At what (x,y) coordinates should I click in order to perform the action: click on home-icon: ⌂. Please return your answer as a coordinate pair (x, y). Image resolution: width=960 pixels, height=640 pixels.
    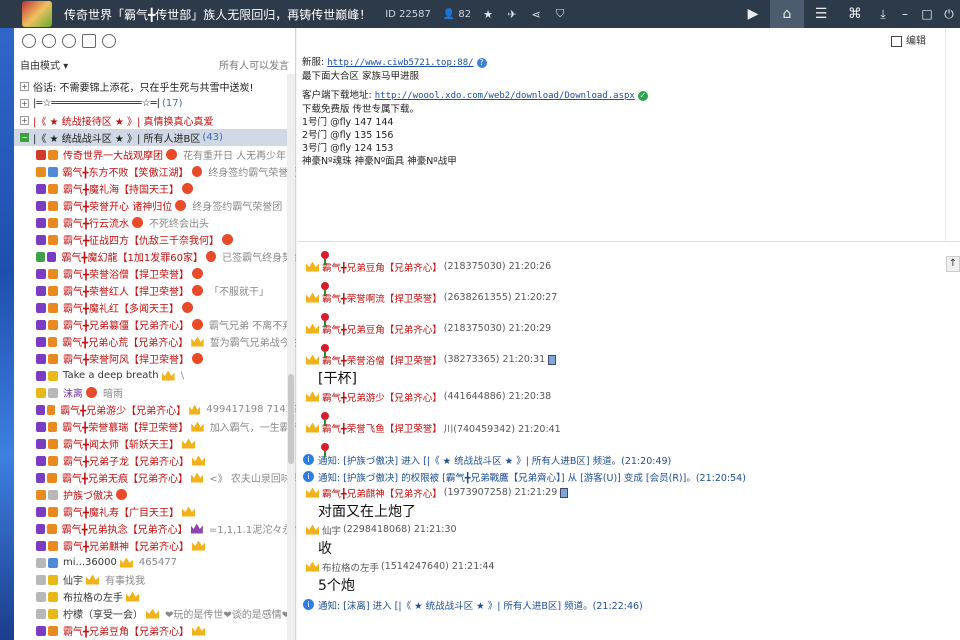
    Looking at the image, I should click on (787, 14).